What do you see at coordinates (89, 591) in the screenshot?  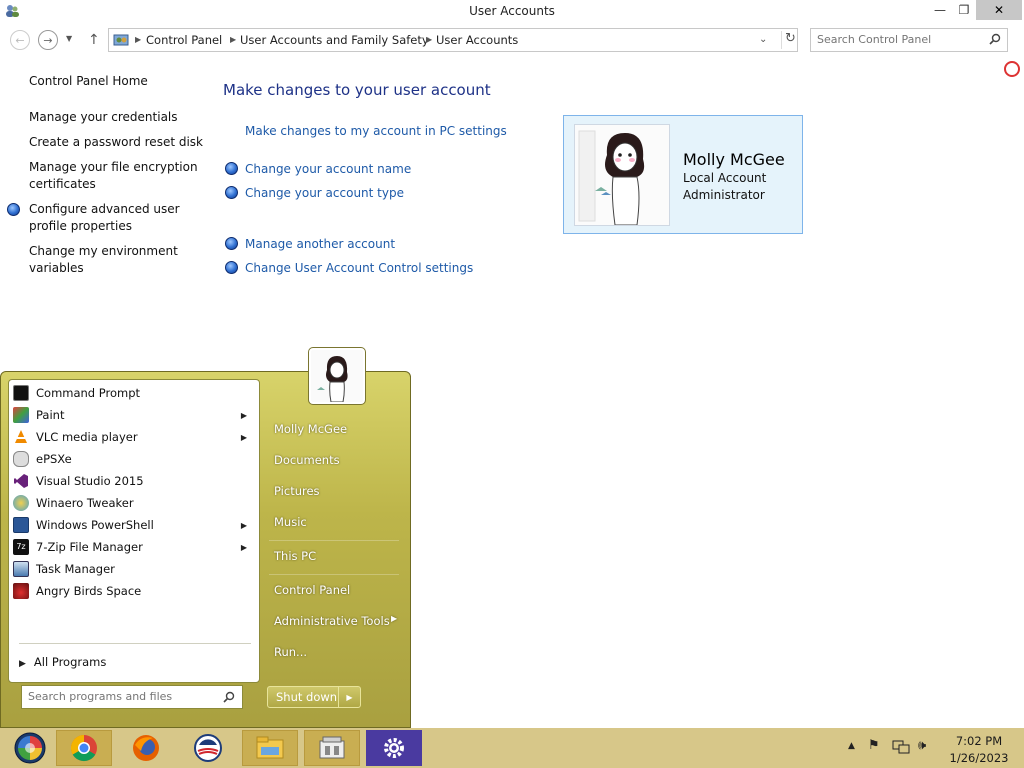 I see `program-label: Angry Birds Space` at bounding box center [89, 591].